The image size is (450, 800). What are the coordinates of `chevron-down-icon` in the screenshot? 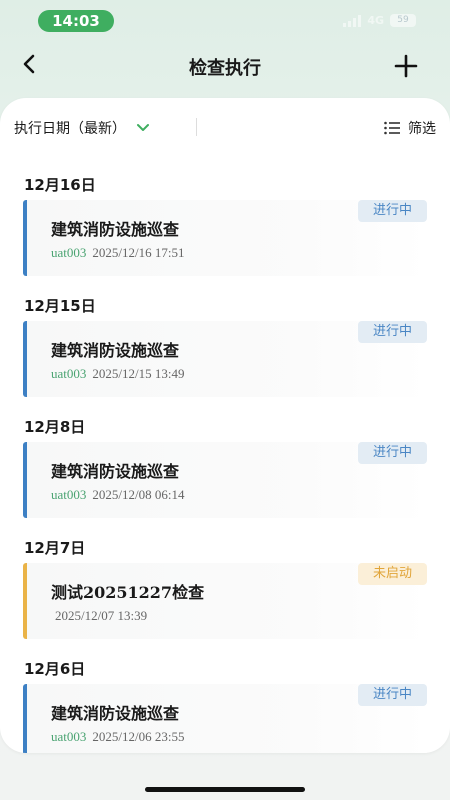 It's located at (143, 127).